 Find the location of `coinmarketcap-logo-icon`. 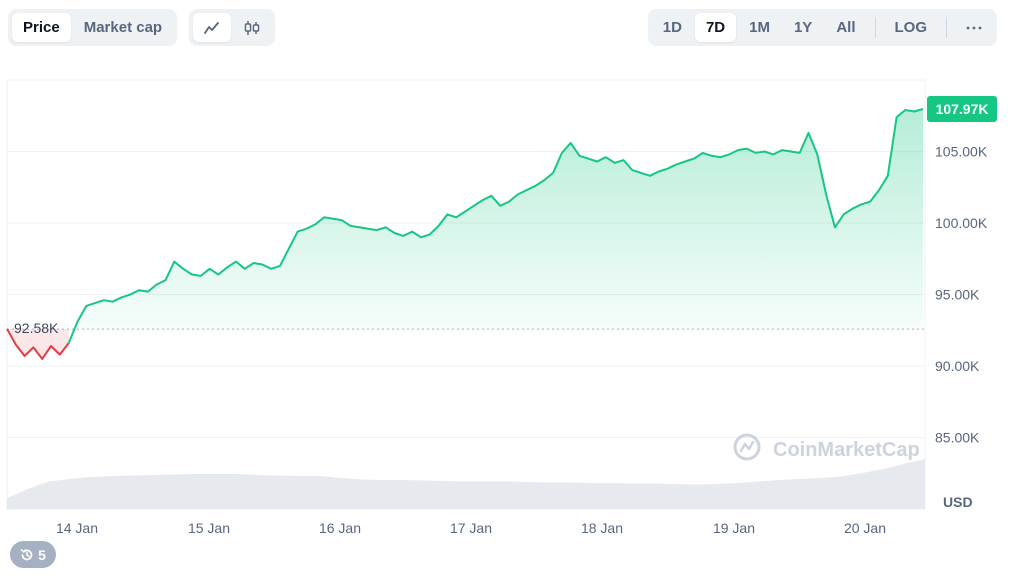

coinmarketcap-logo-icon is located at coordinates (747, 447).